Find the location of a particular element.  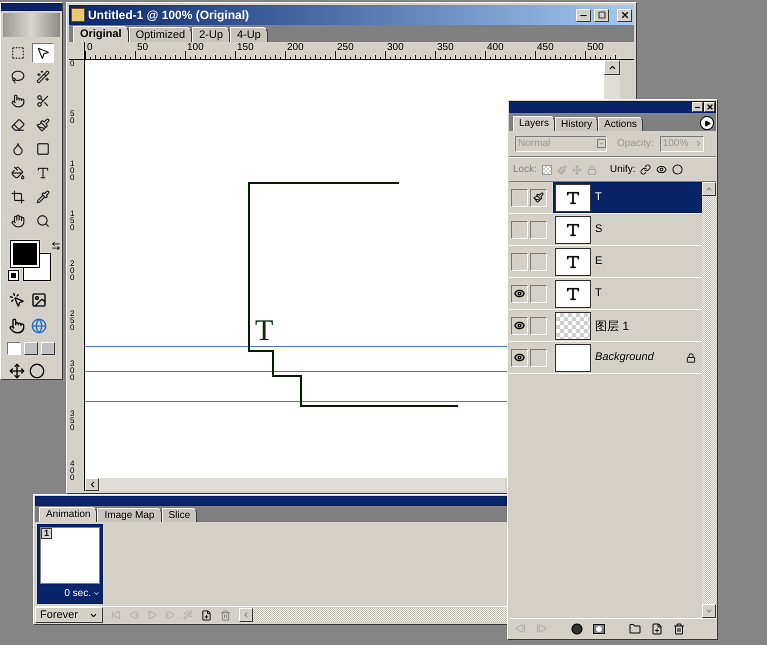

layer-name: Background is located at coordinates (625, 358).